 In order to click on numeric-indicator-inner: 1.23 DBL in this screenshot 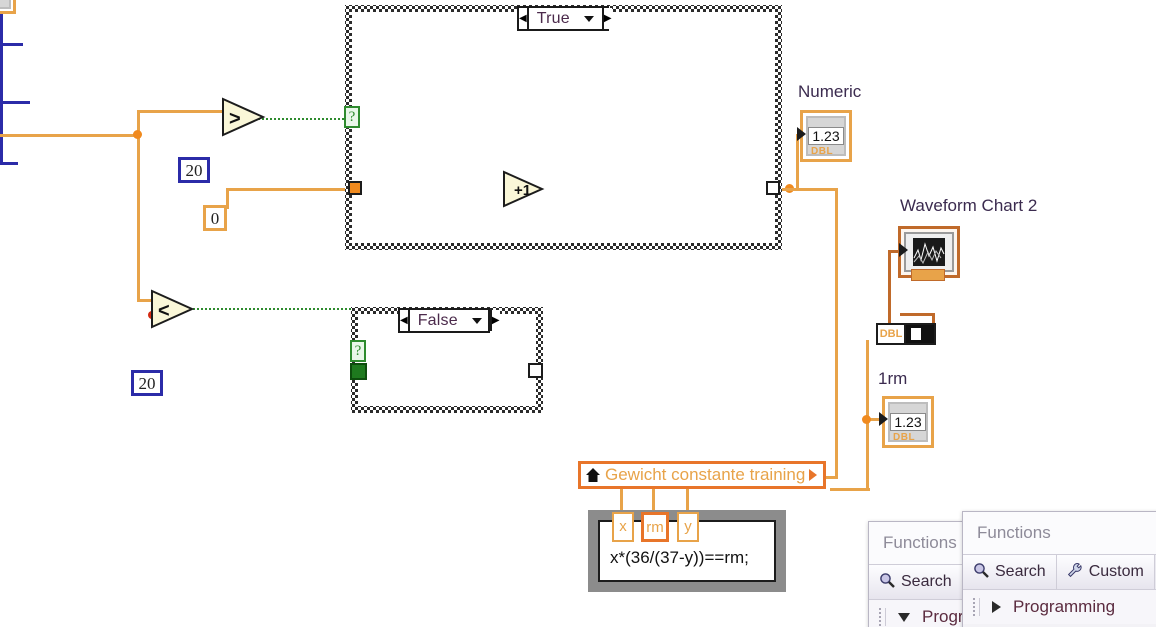, I will do `click(826, 136)`.